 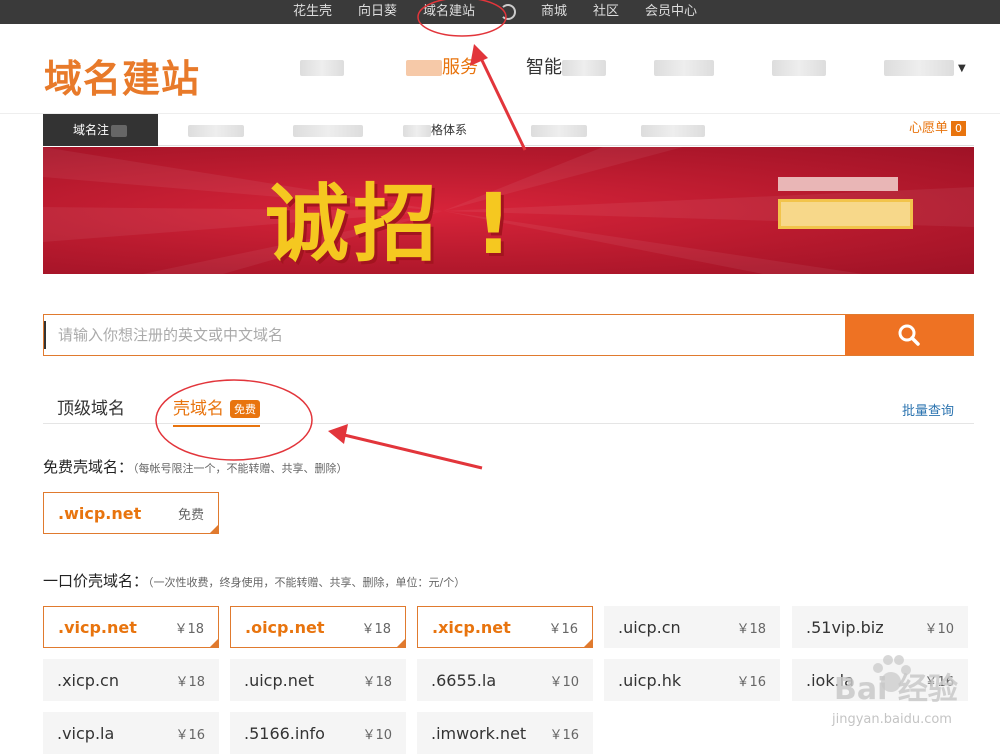 I want to click on domain-card: .51vip.biz ￥10, so click(x=880, y=627).